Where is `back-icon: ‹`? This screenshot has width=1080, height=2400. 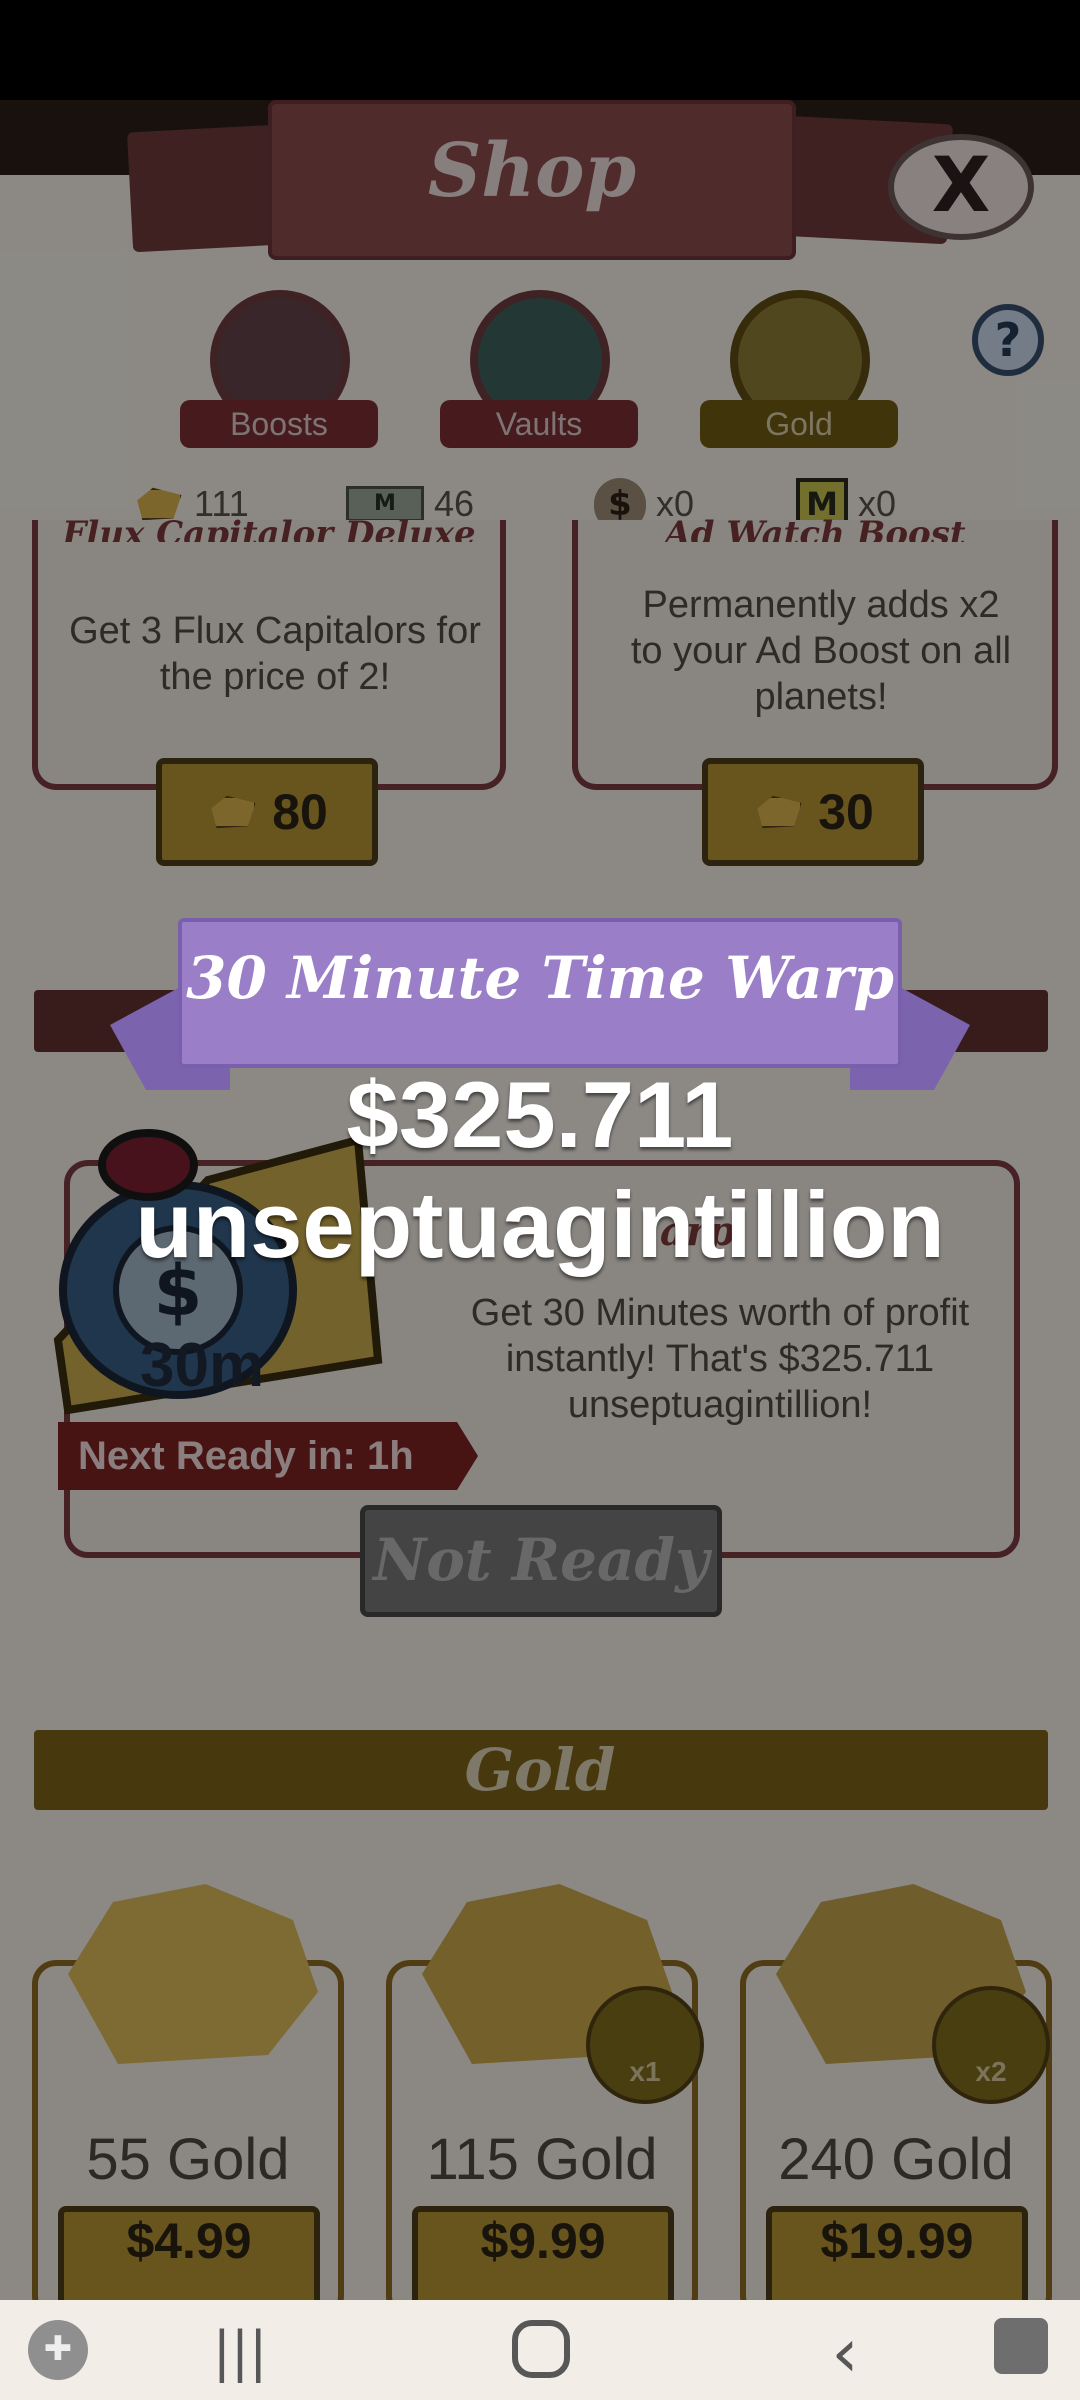 back-icon: ‹ is located at coordinates (845, 2353).